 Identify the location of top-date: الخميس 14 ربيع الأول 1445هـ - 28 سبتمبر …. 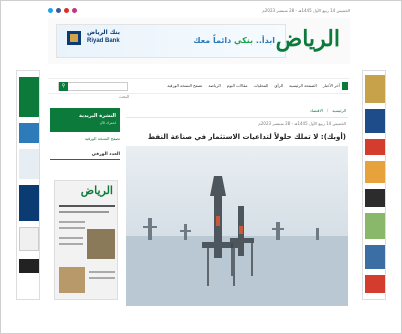
(306, 10).